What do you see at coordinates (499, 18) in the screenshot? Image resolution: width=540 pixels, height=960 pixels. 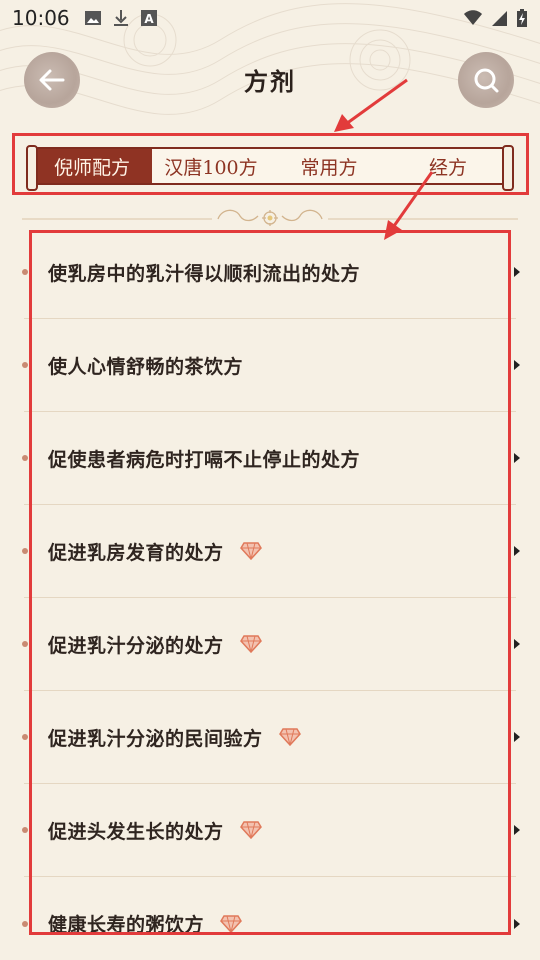 I see `signal-icon` at bounding box center [499, 18].